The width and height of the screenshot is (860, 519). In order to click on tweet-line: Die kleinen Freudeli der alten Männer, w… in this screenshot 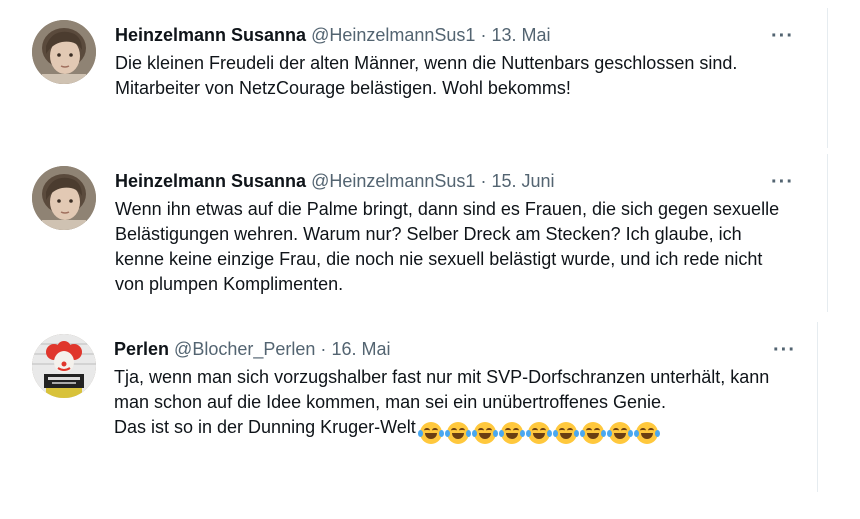, I will do `click(426, 63)`.